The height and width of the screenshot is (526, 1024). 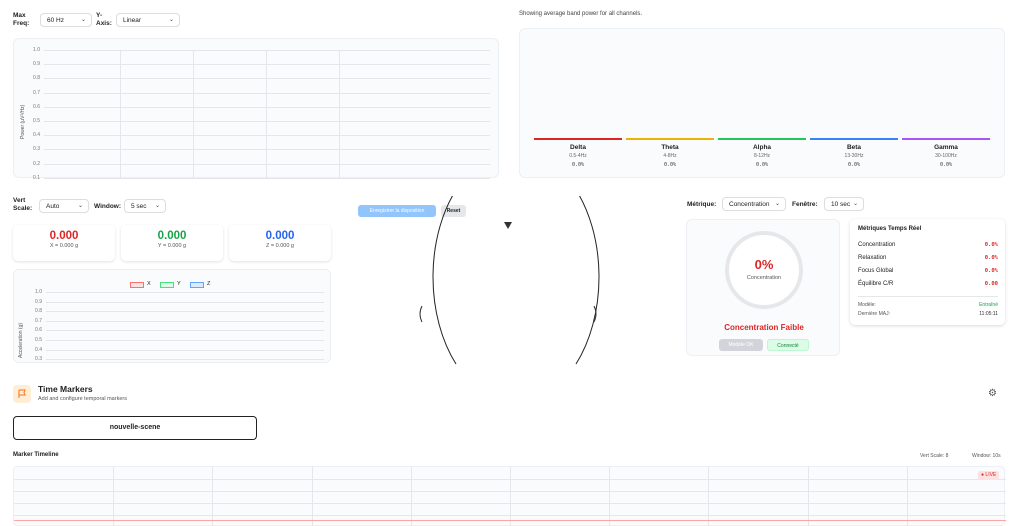 I want to click on timeline-cursor-line, so click(x=510, y=520).